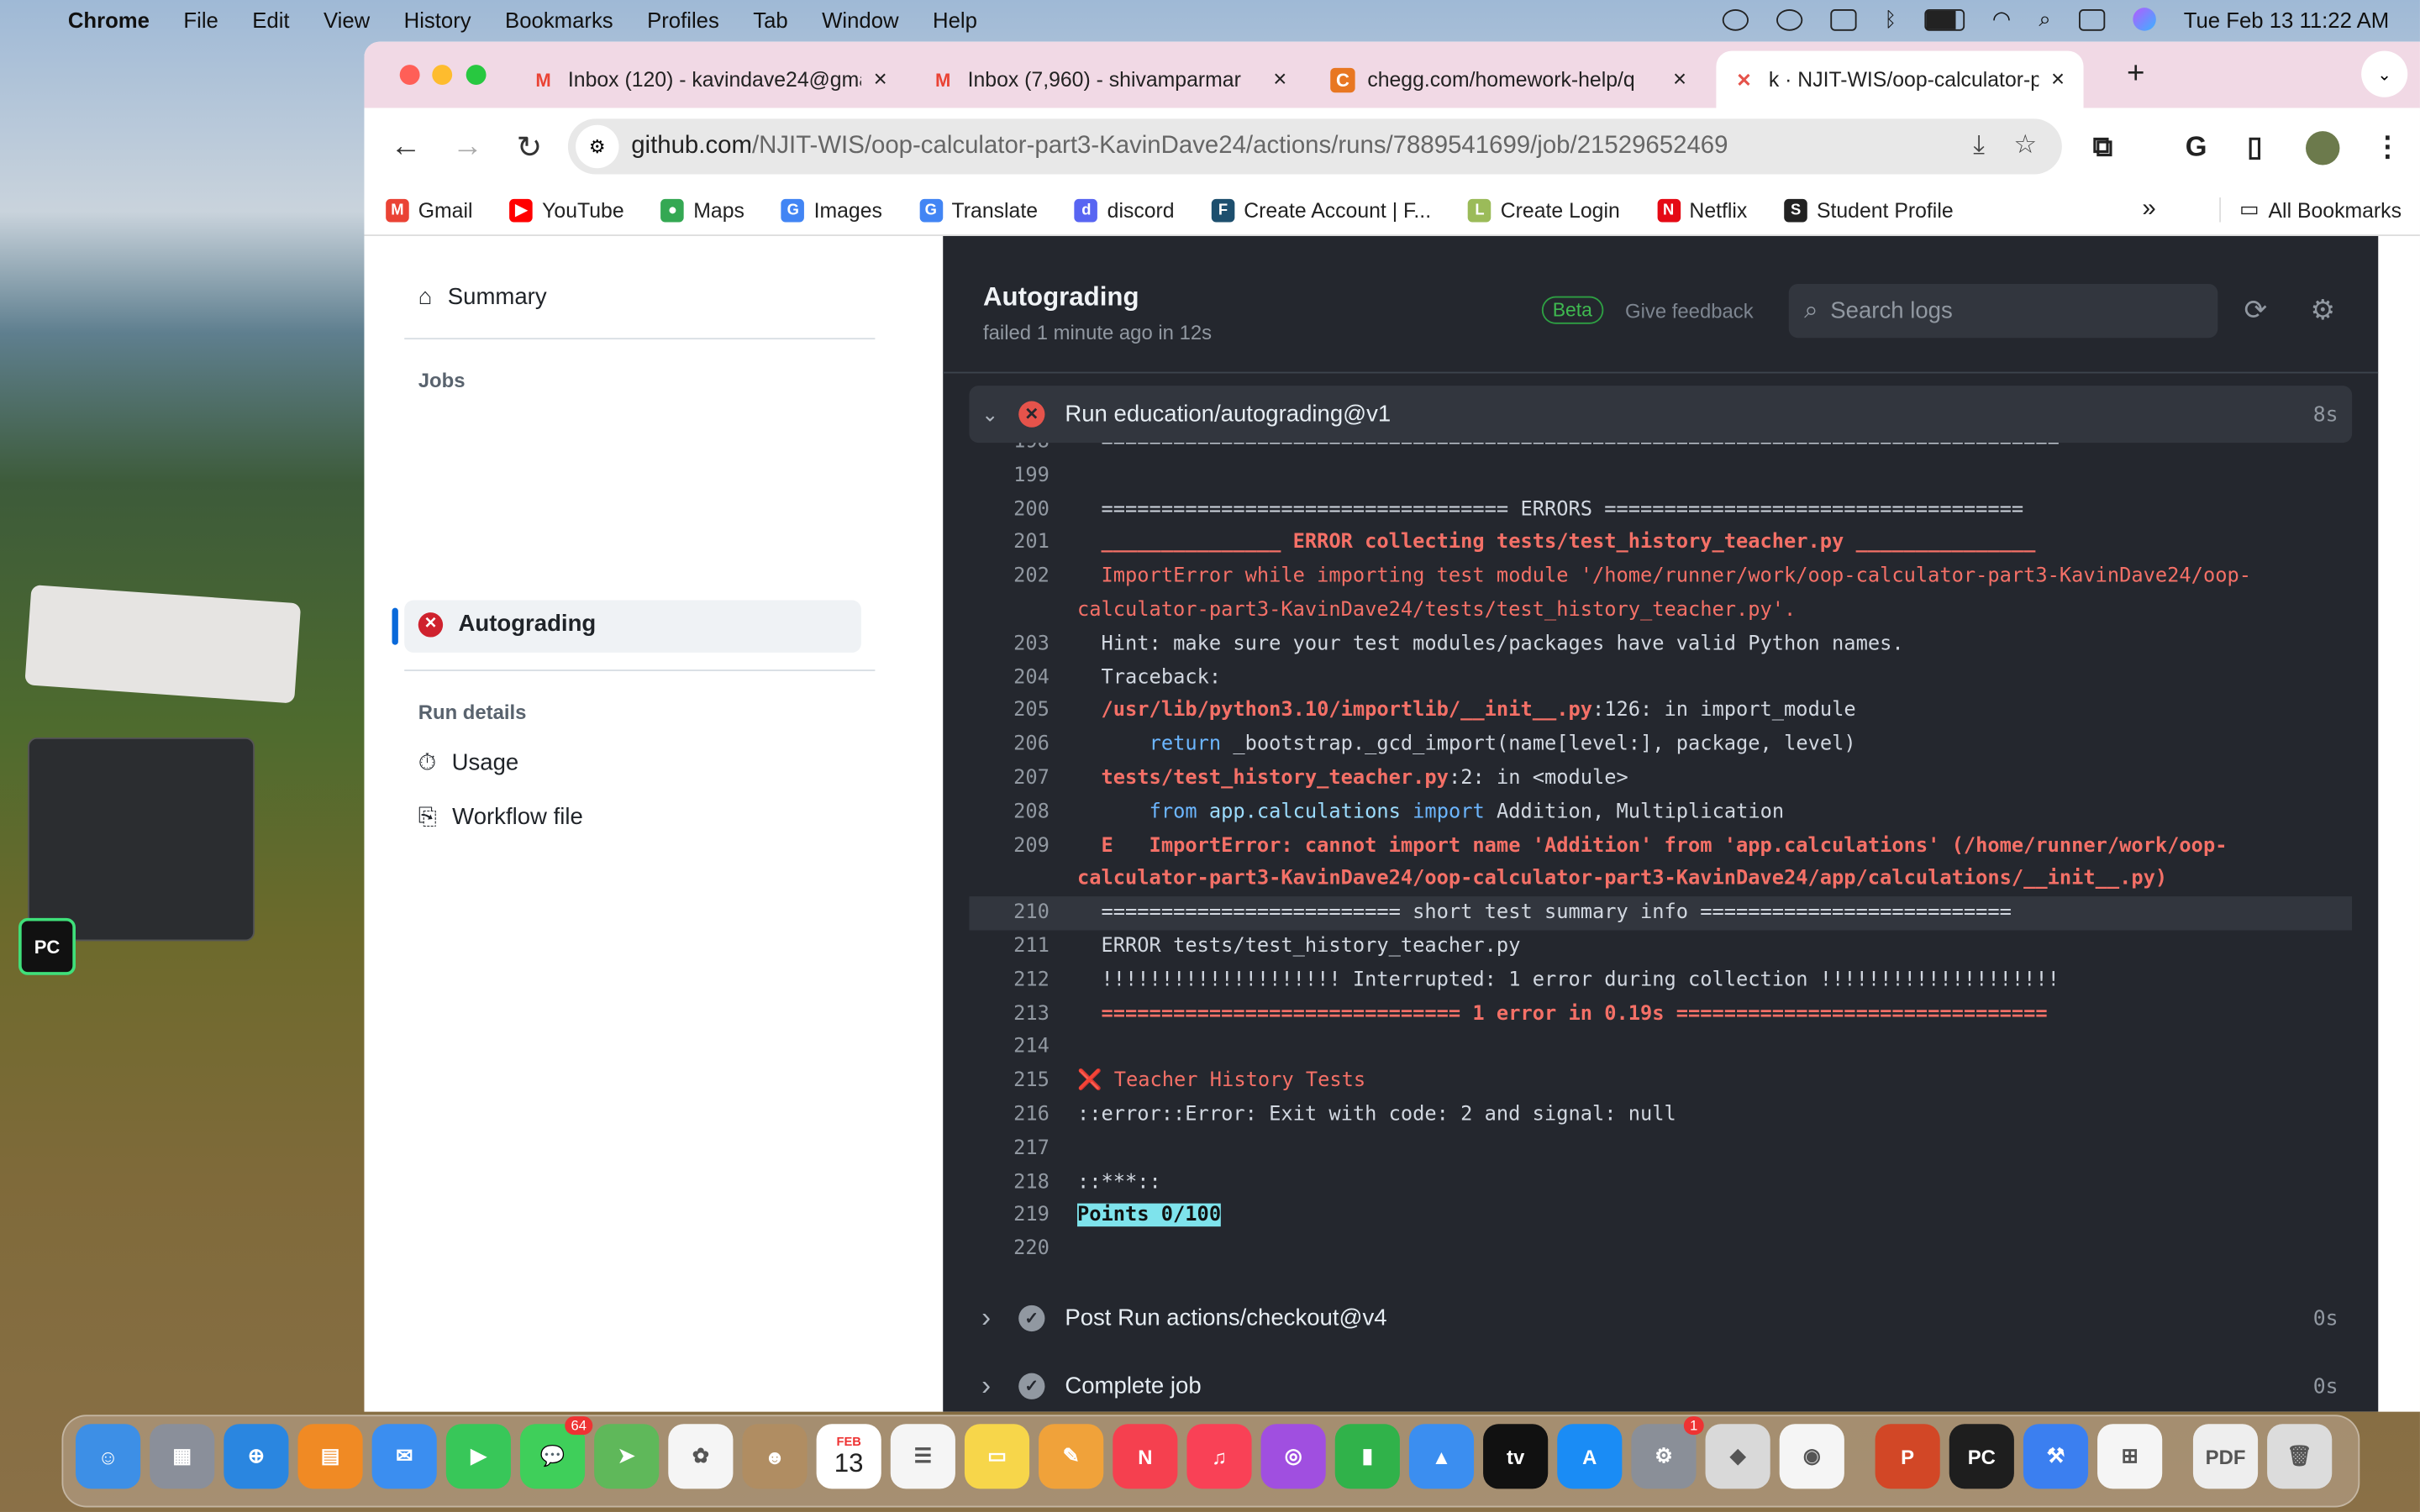 This screenshot has width=2420, height=1512. Describe the element at coordinates (1367, 1456) in the screenshot. I see `dock-numbers: ▮` at that location.